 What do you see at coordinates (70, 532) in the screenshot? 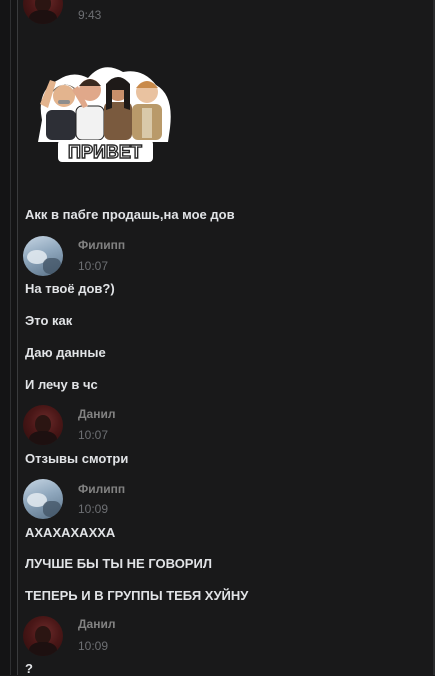
I see `message-text: АХАХАХАХХА` at bounding box center [70, 532].